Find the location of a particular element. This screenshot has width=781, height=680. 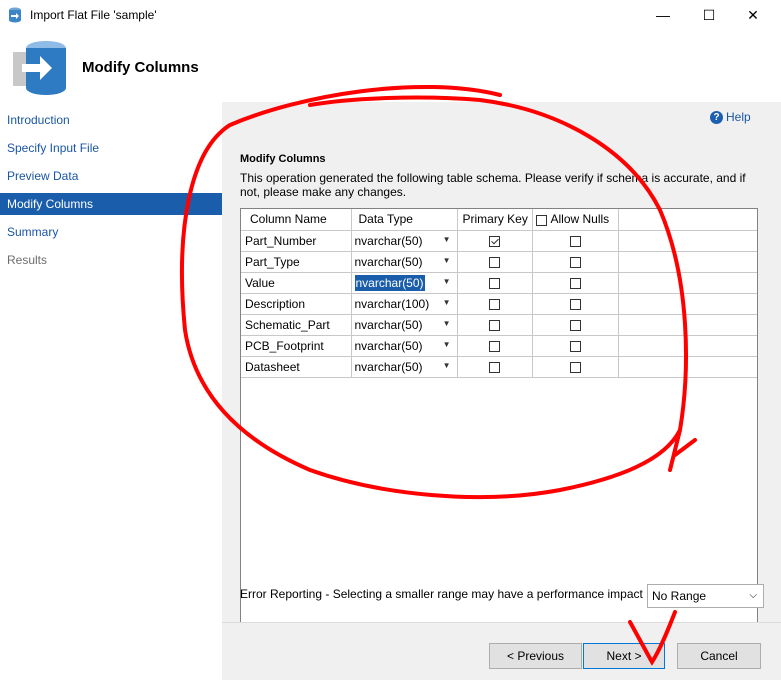

column-name-text: Schematic_Part is located at coordinates (287, 324).